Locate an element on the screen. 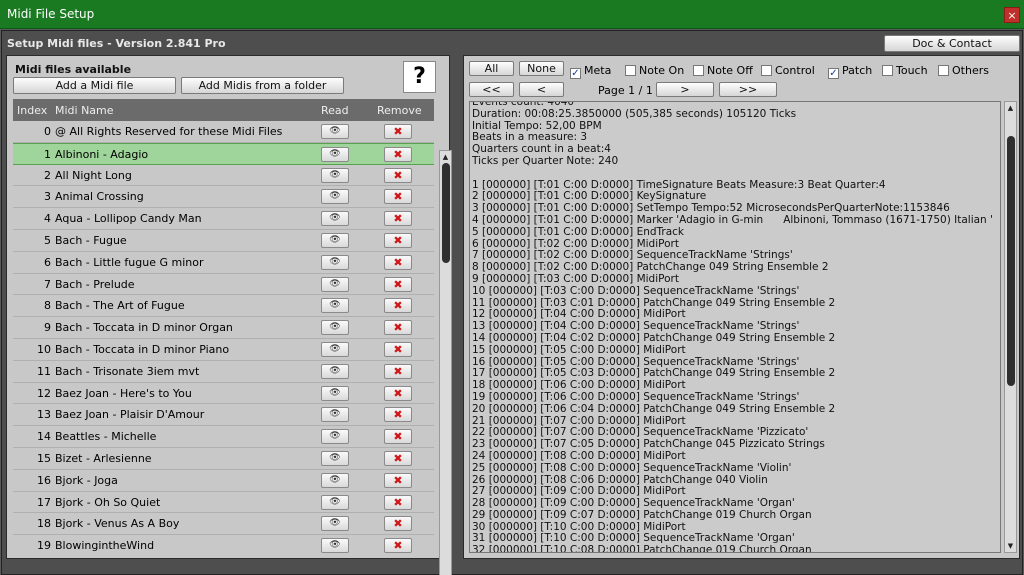  table-row: 5 Bach - Fugue 👁 ✖ is located at coordinates (223, 240).